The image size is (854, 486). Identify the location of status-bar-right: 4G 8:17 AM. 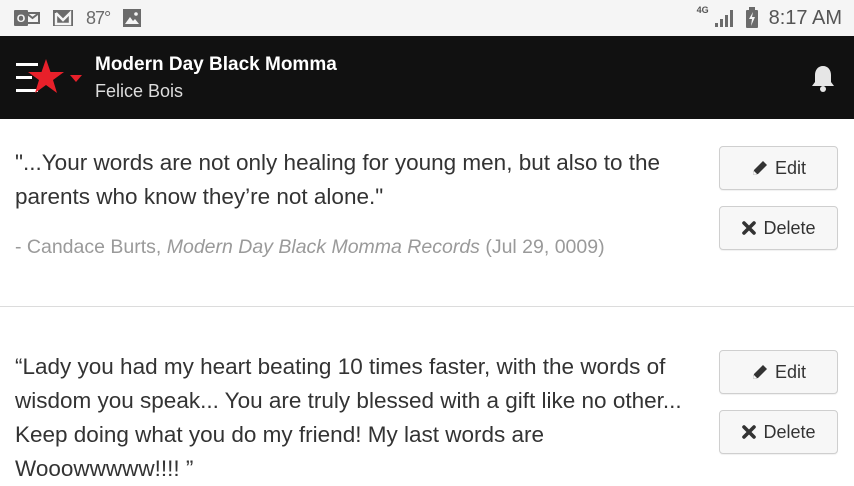
(769, 17).